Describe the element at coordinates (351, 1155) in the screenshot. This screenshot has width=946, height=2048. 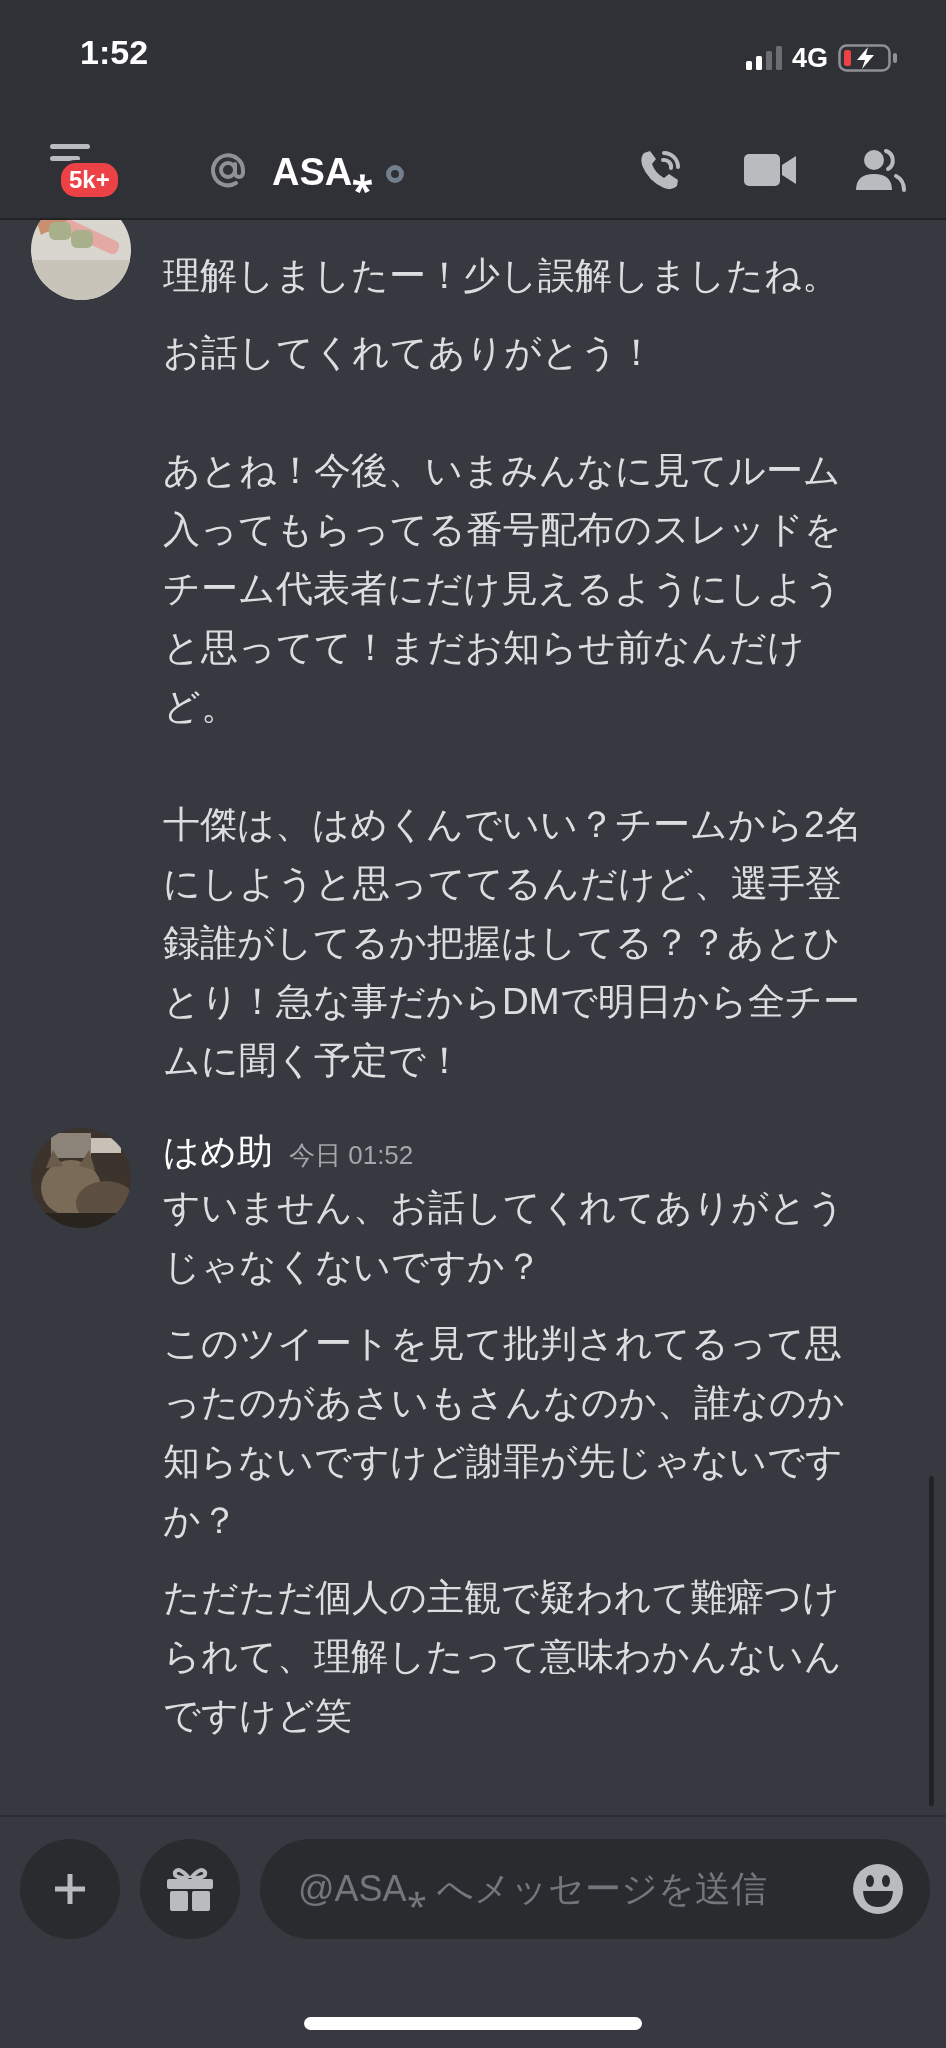
I see `timestamp: 今日 01:52` at that location.